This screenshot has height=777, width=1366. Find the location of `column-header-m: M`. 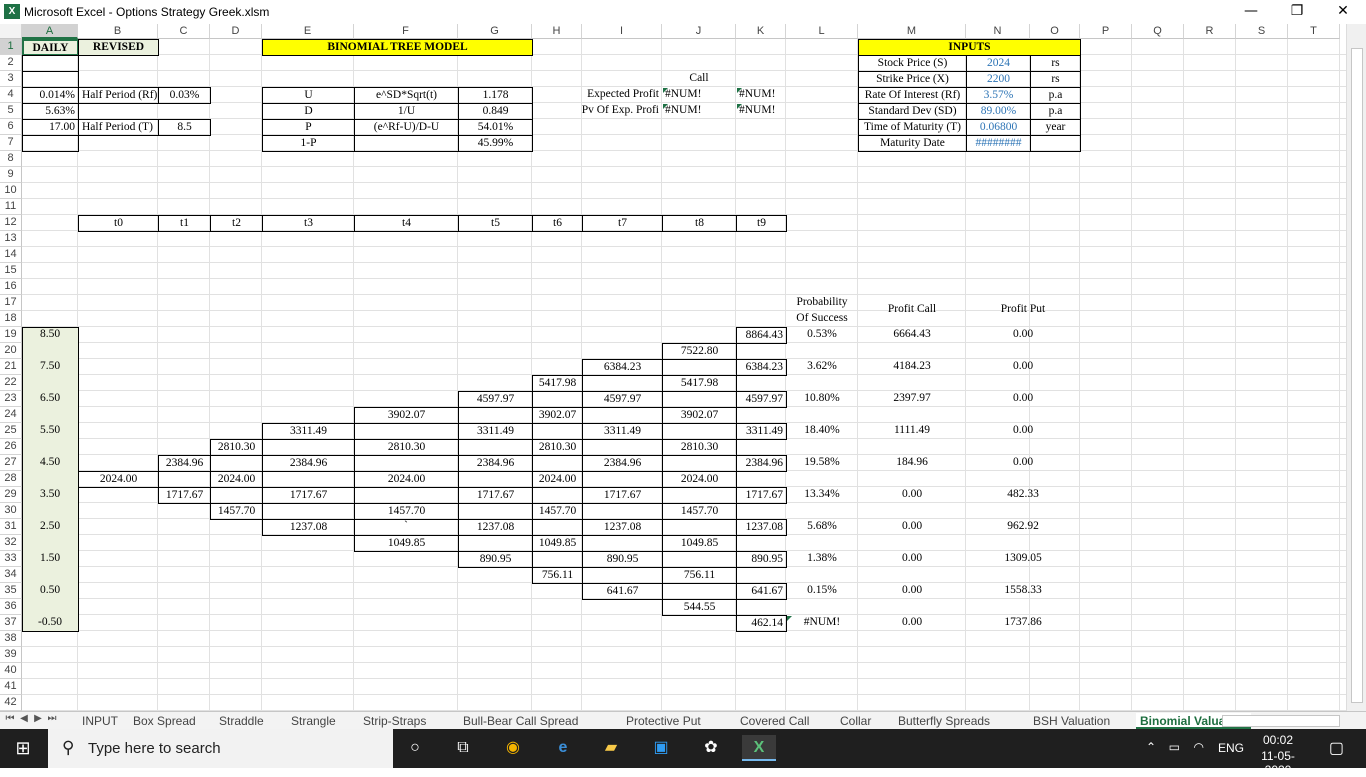

column-header-m: M is located at coordinates (912, 31).